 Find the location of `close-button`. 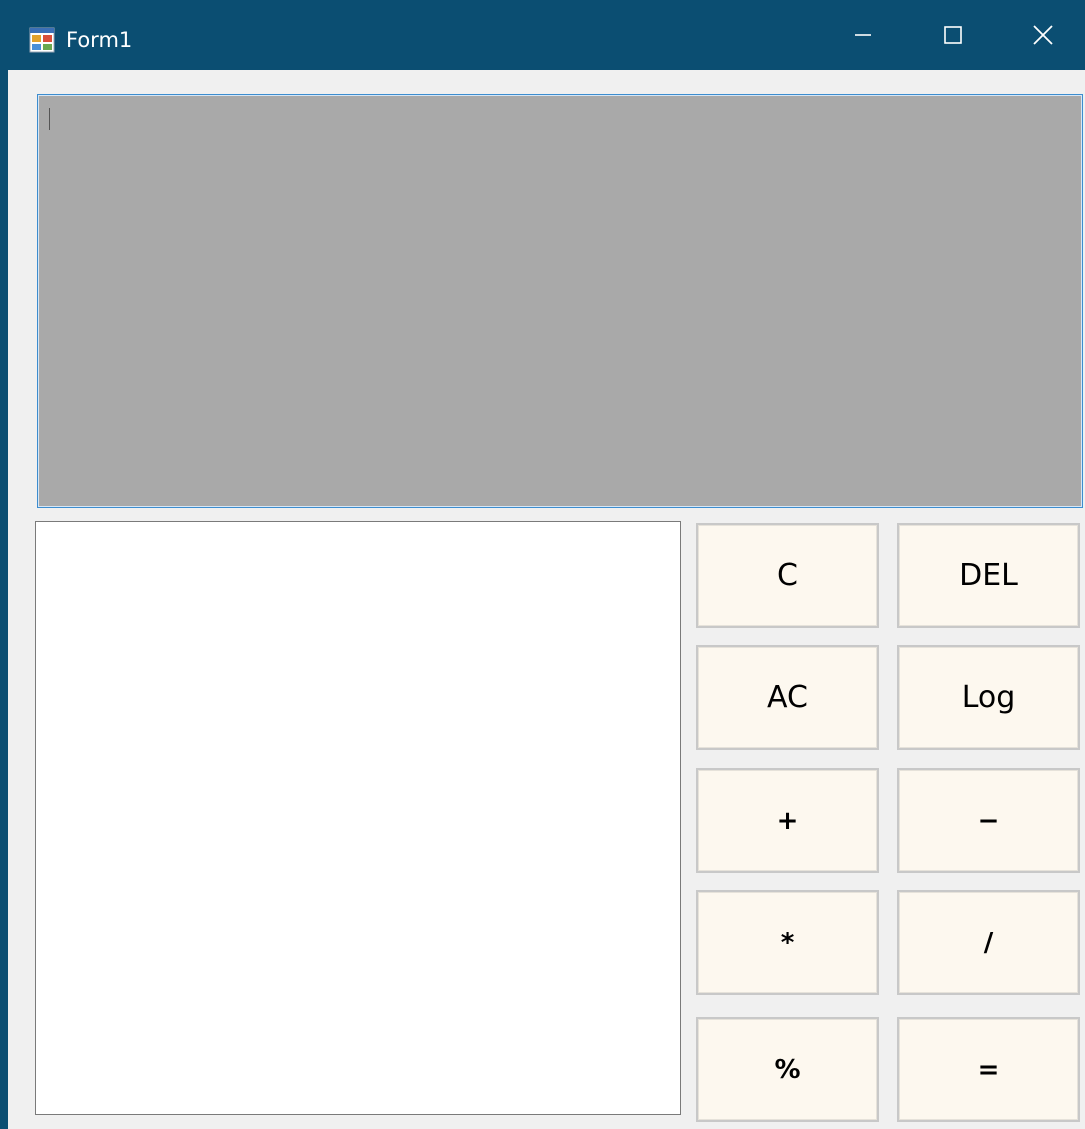

close-button is located at coordinates (1041, 35).